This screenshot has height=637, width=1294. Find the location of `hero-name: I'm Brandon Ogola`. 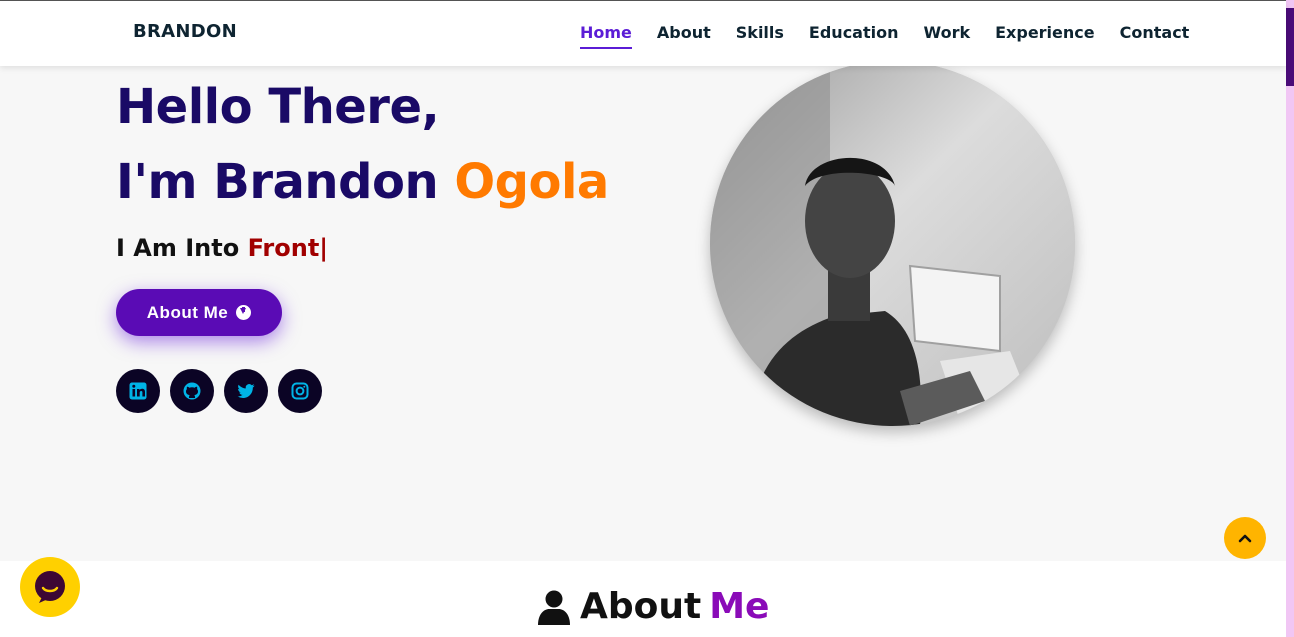

hero-name: I'm Brandon Ogola is located at coordinates (362, 182).